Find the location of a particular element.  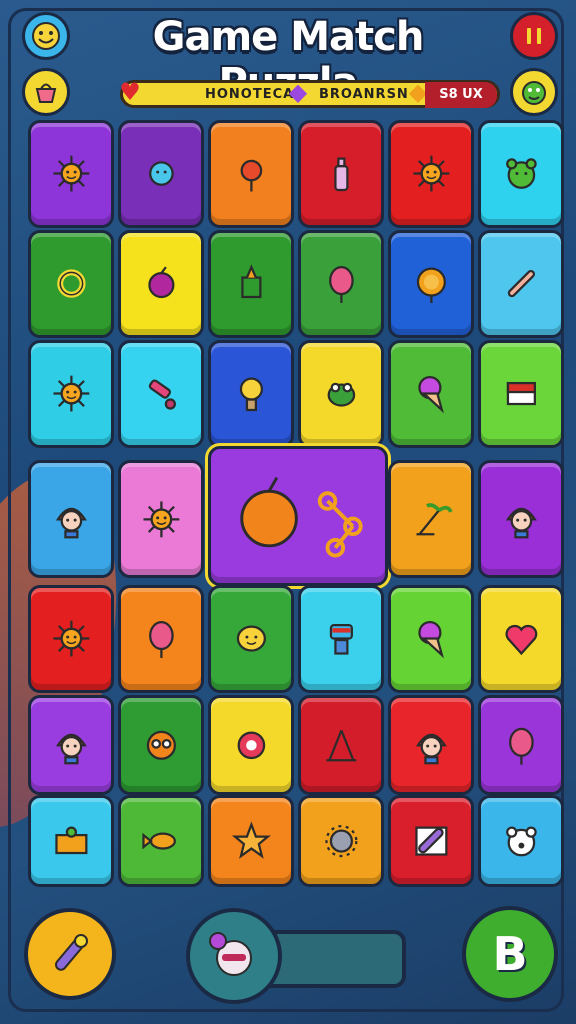

brush-icon is located at coordinates (431, 841).